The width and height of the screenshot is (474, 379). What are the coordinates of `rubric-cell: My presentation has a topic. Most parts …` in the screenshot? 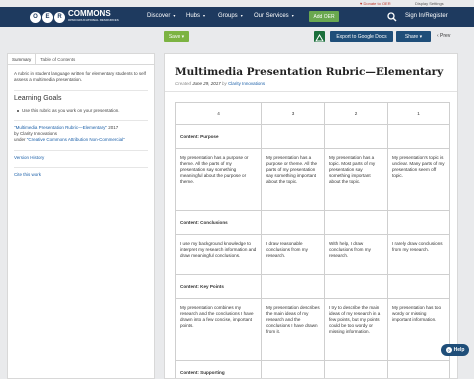 It's located at (356, 179).